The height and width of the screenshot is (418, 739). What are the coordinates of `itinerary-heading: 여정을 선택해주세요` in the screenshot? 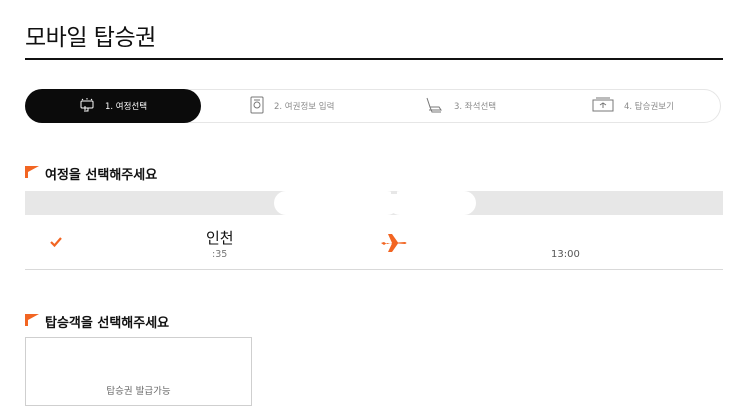 It's located at (91, 173).